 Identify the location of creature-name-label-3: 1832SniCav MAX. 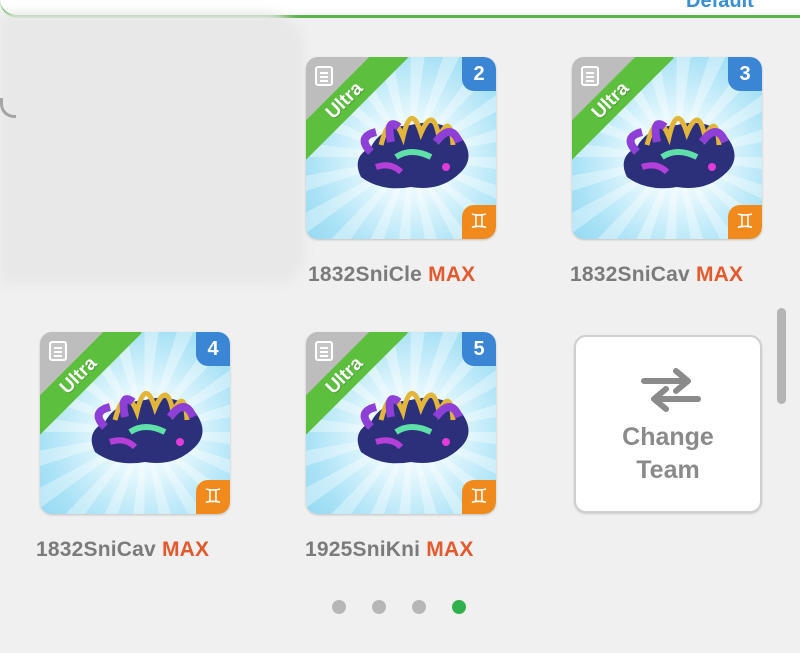
(122, 550).